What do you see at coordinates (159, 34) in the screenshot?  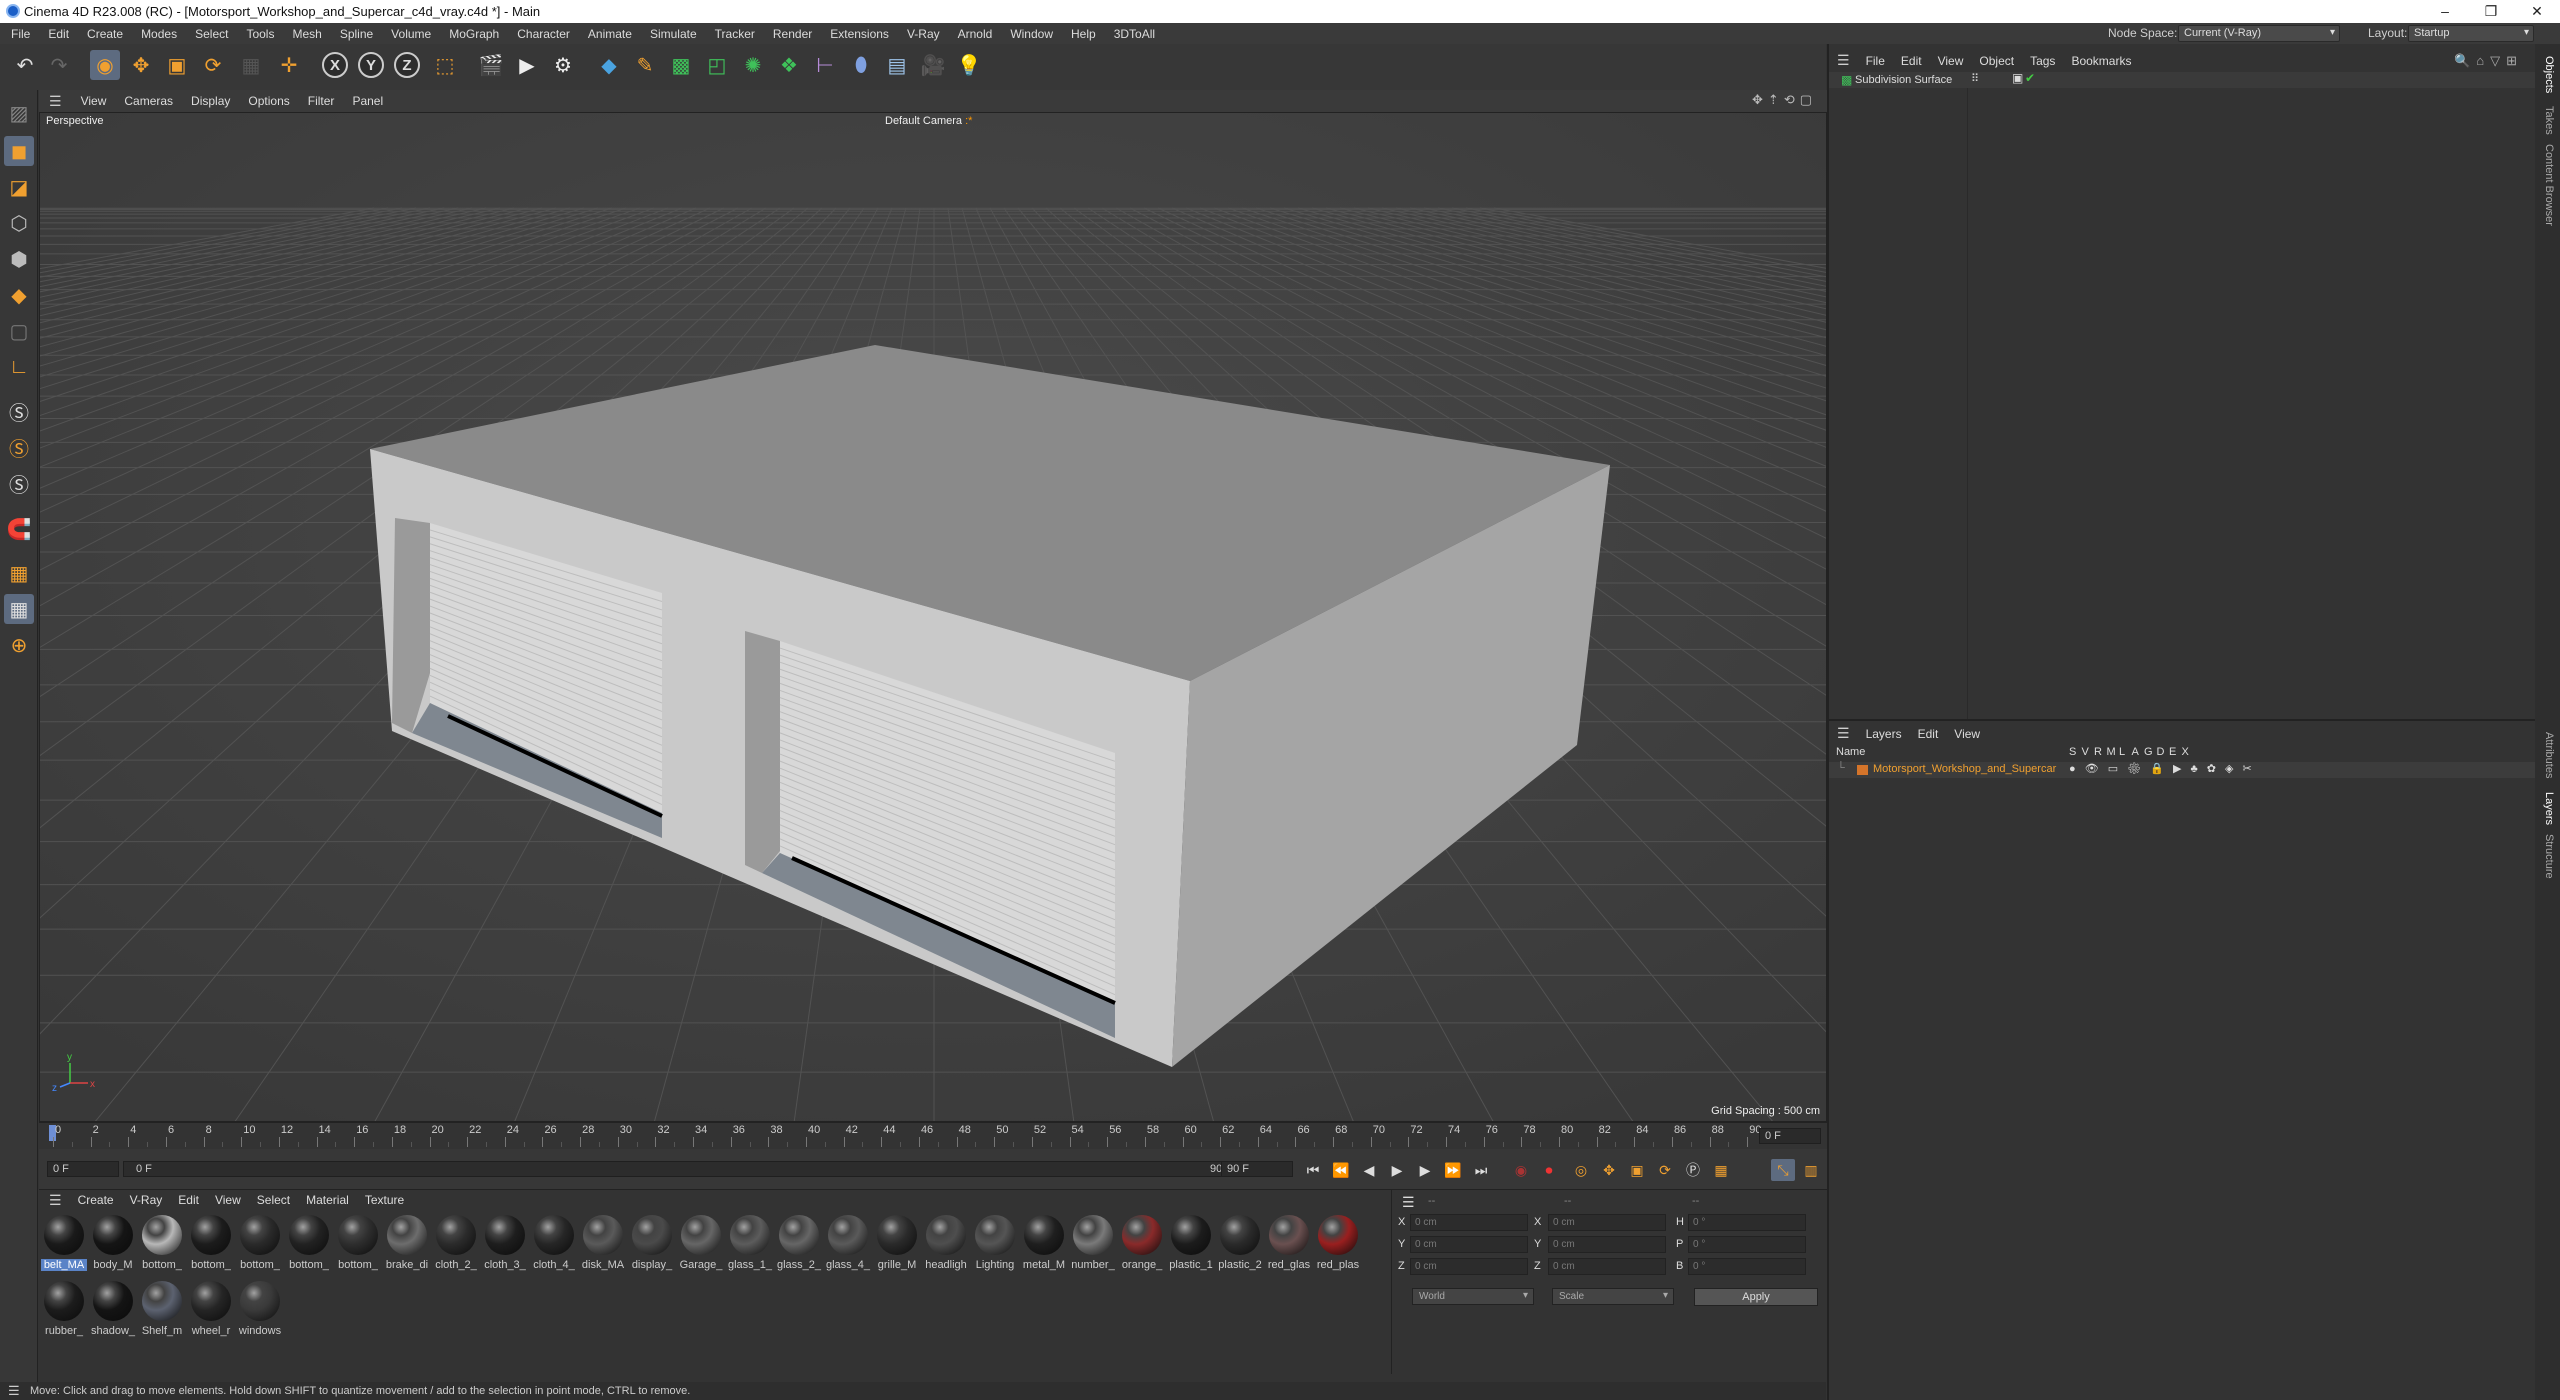 I see `menu-modes: Modes` at bounding box center [159, 34].